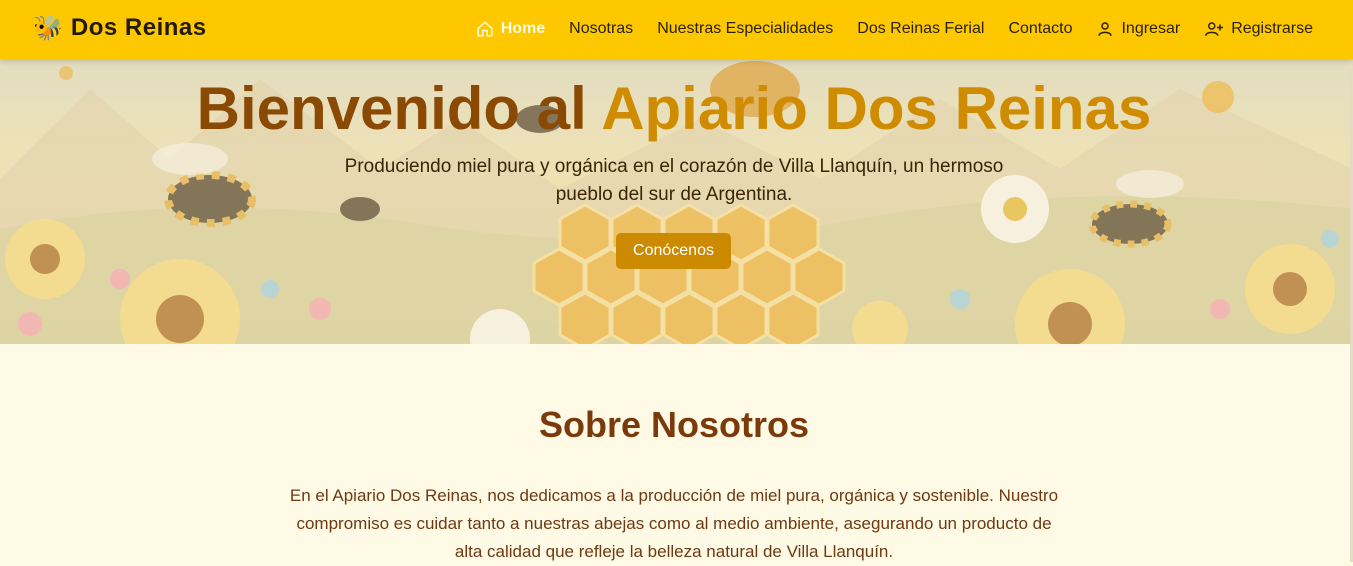 This screenshot has height=566, width=1353. I want to click on nav-link-ferial: Dos Reinas Ferial, so click(920, 29).